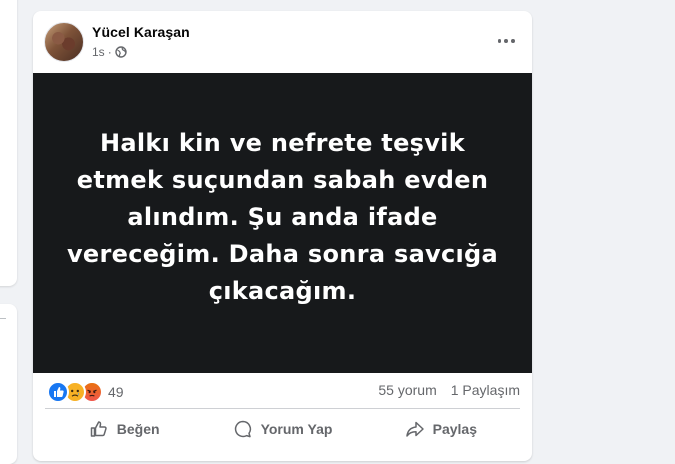 The width and height of the screenshot is (675, 464). Describe the element at coordinates (242, 429) in the screenshot. I see `comment-icon` at that location.